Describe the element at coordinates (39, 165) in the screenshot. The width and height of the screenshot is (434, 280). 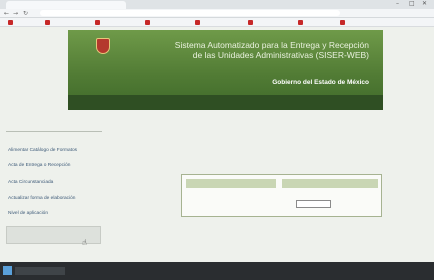
I see `sidebar-item-acta-entrega: Acta de Entrega o Recepción` at that location.